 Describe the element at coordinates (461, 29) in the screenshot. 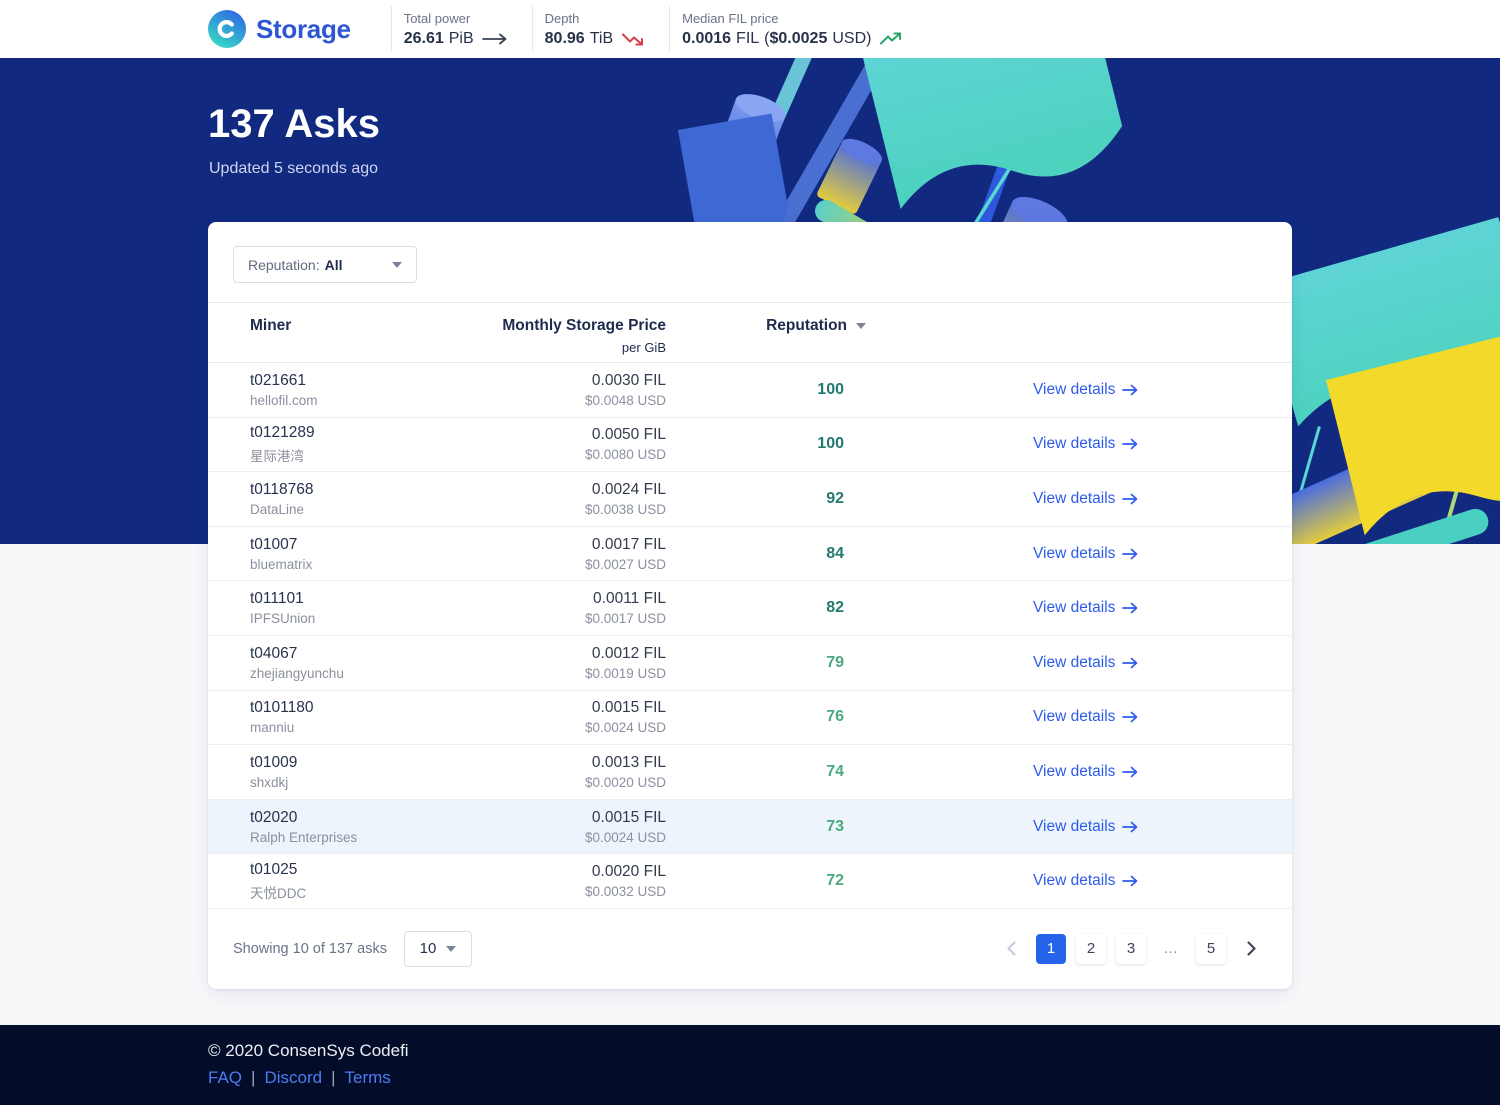

I see `stat-total-power: Total power 26.61 PiB` at that location.